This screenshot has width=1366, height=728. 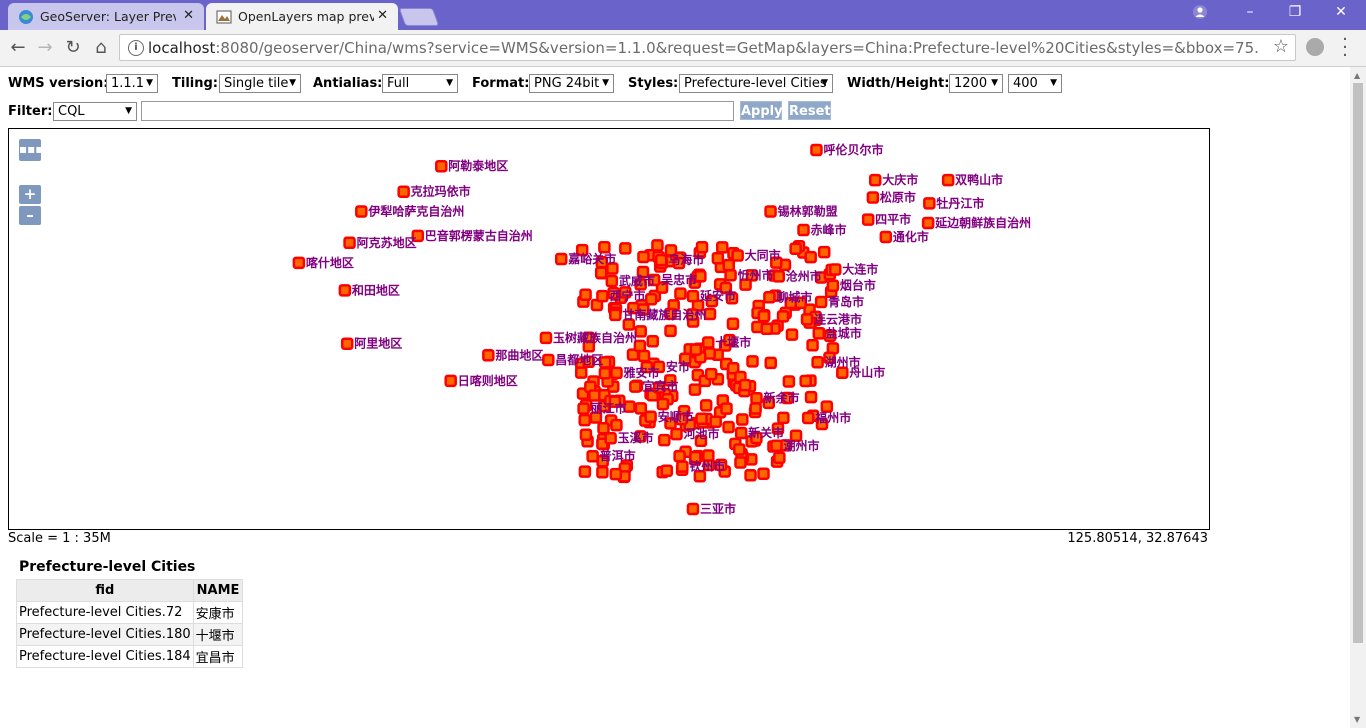 I want to click on scroll-down-icon: ▼, so click(x=1357, y=719).